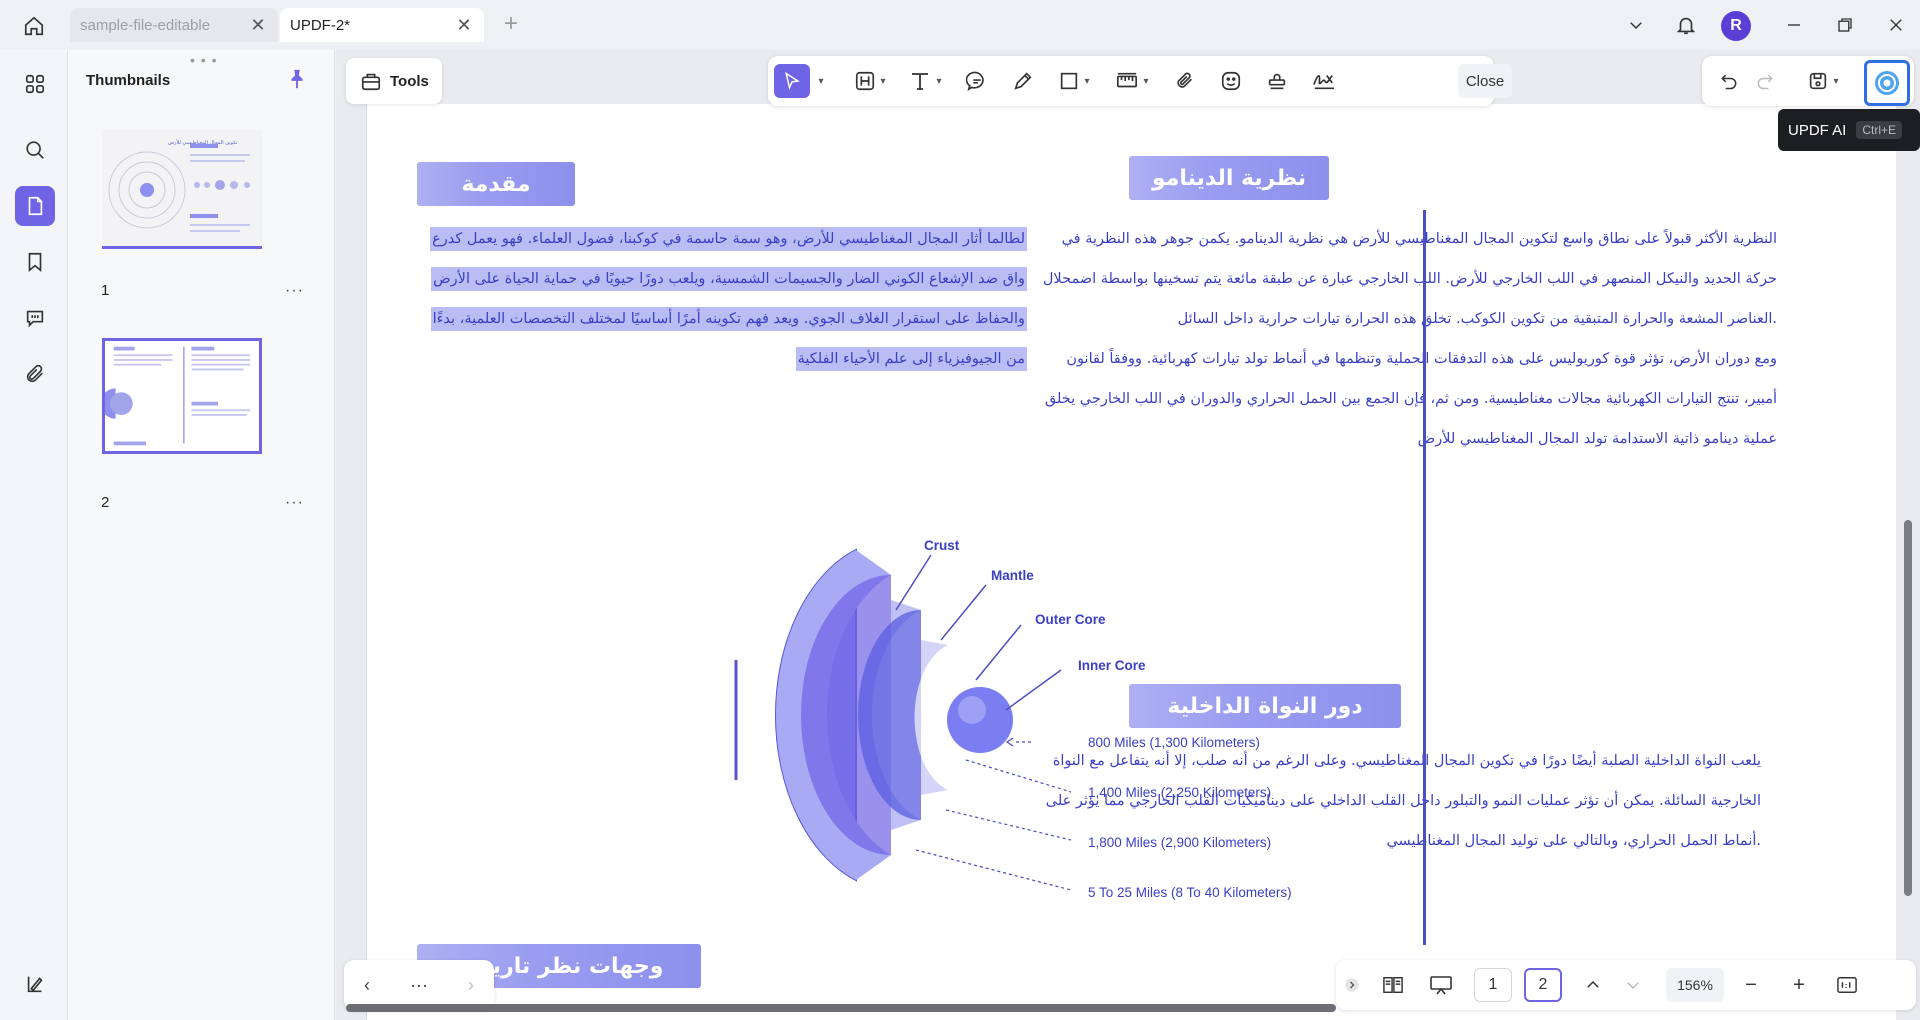  I want to click on avatar: R, so click(1736, 26).